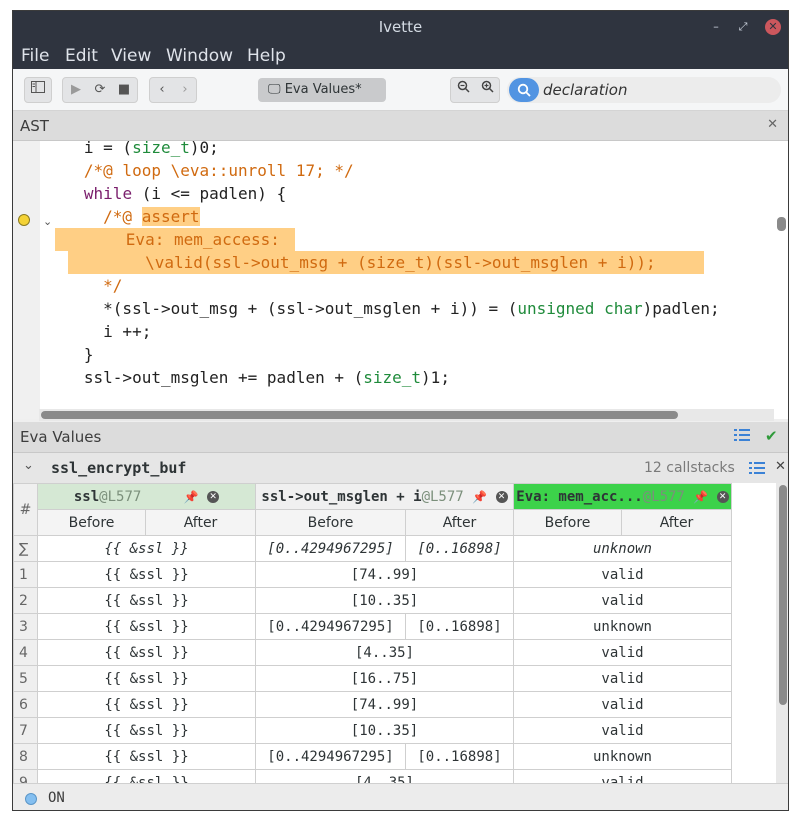 The width and height of the screenshot is (800, 830). Describe the element at coordinates (415, 216) in the screenshot. I see `code-line-4: /*@ assert` at that location.